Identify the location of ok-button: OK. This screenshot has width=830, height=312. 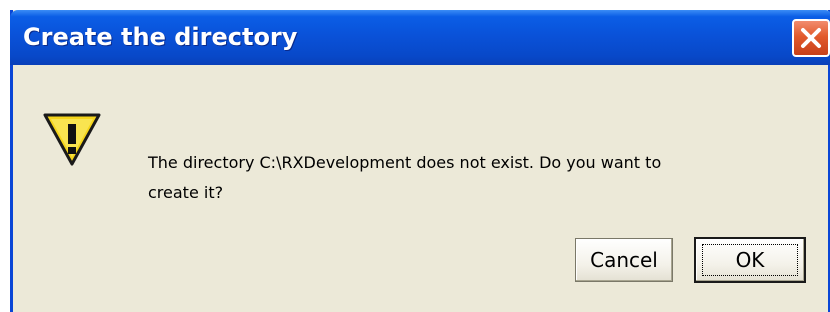
(750, 260).